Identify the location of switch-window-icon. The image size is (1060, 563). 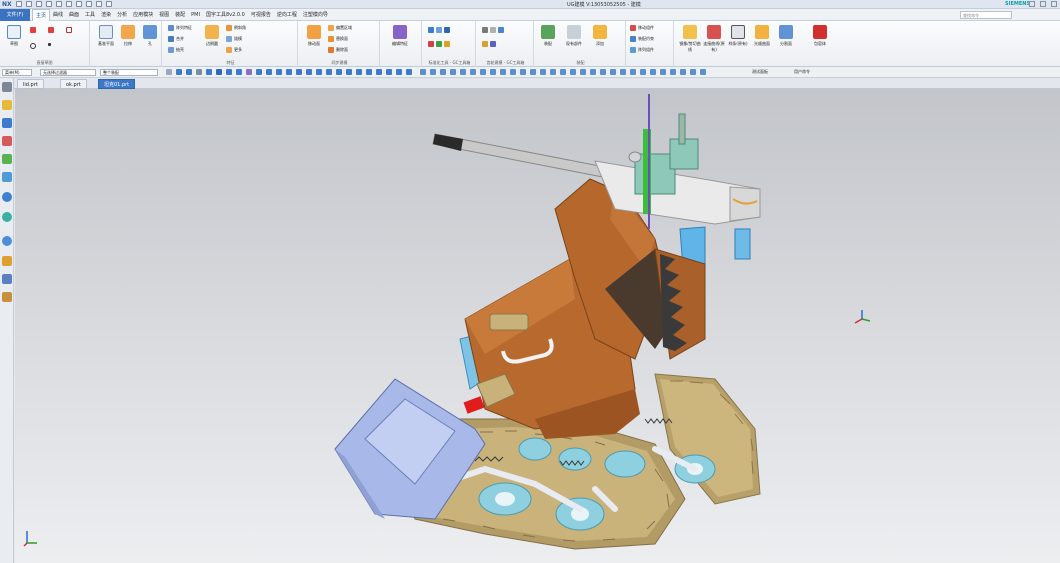
(99, 4).